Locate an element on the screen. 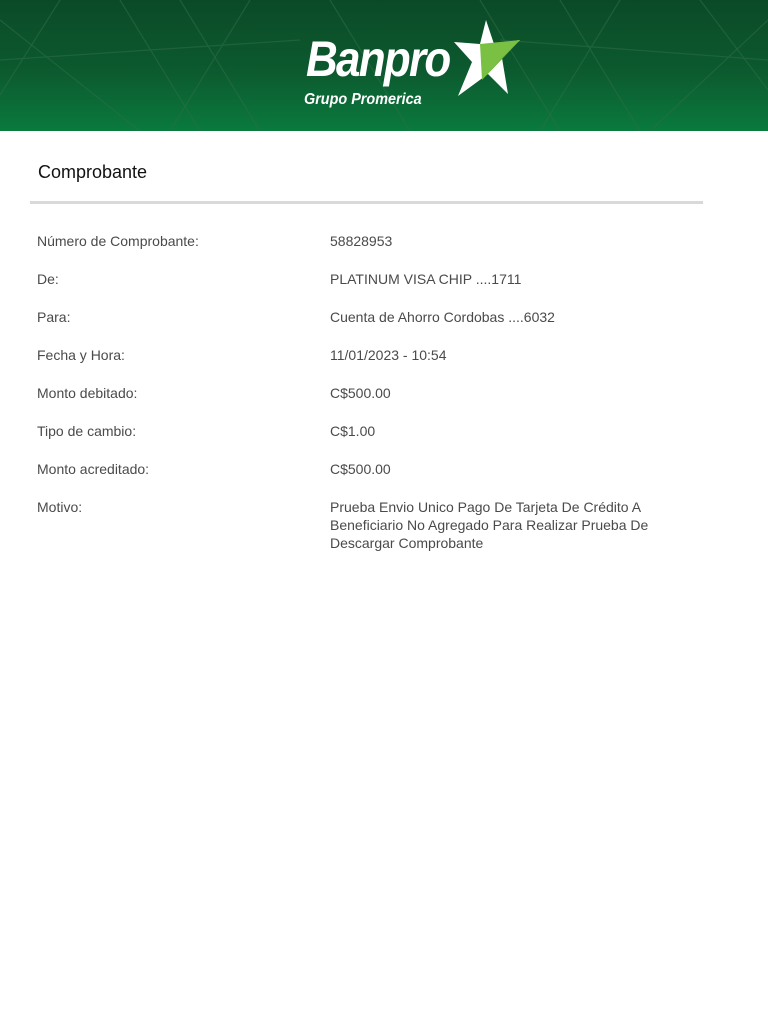  row-label: Motivo: is located at coordinates (60, 507).